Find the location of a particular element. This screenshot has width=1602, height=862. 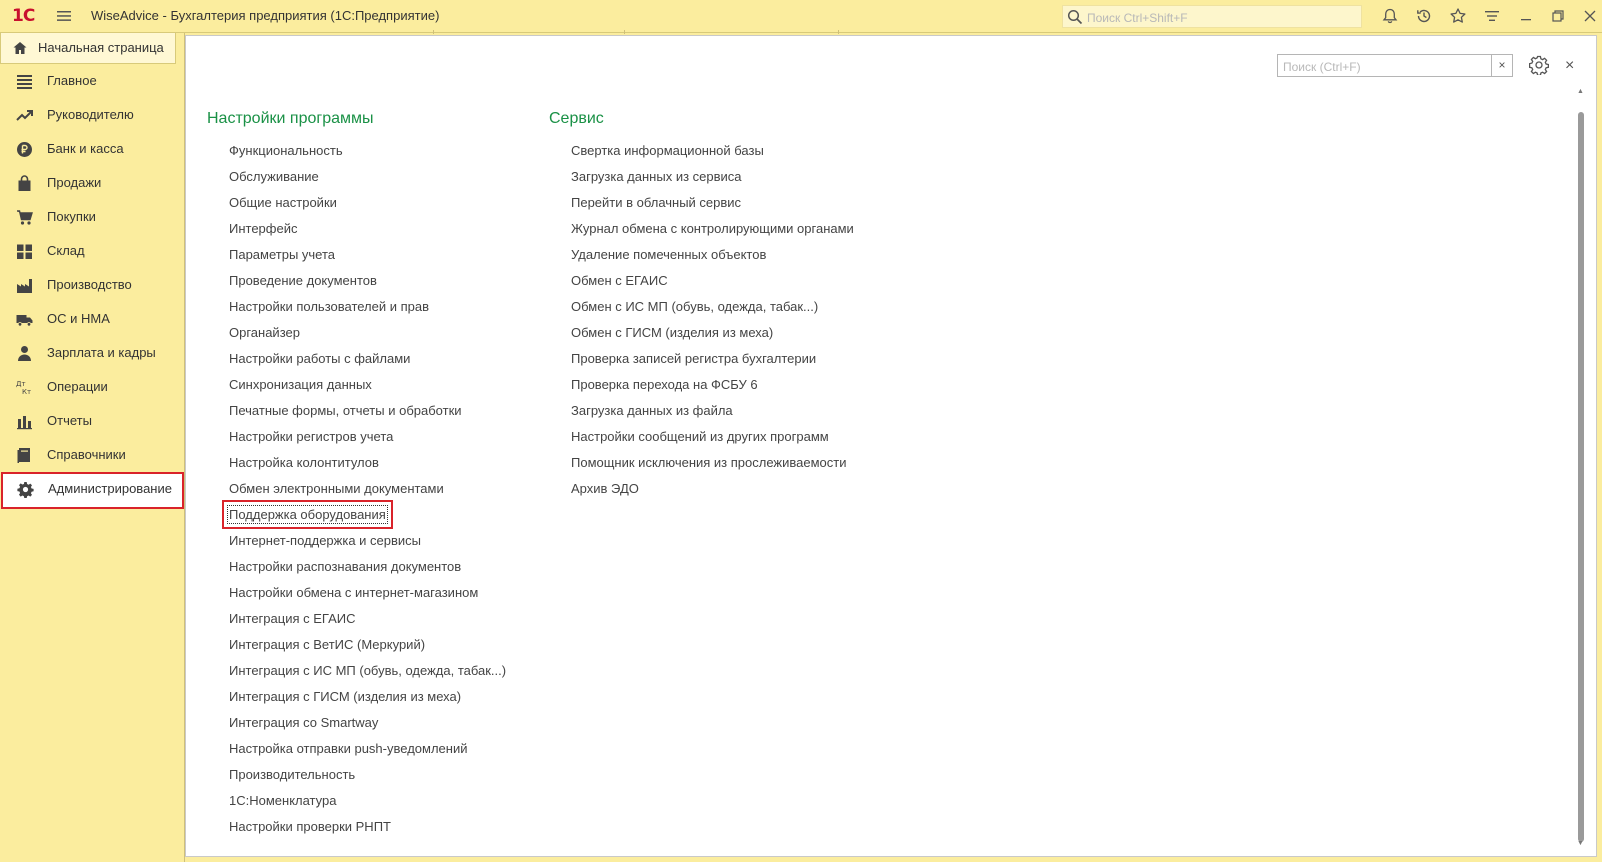

home-page-tab: Начальная страница is located at coordinates (88, 48).